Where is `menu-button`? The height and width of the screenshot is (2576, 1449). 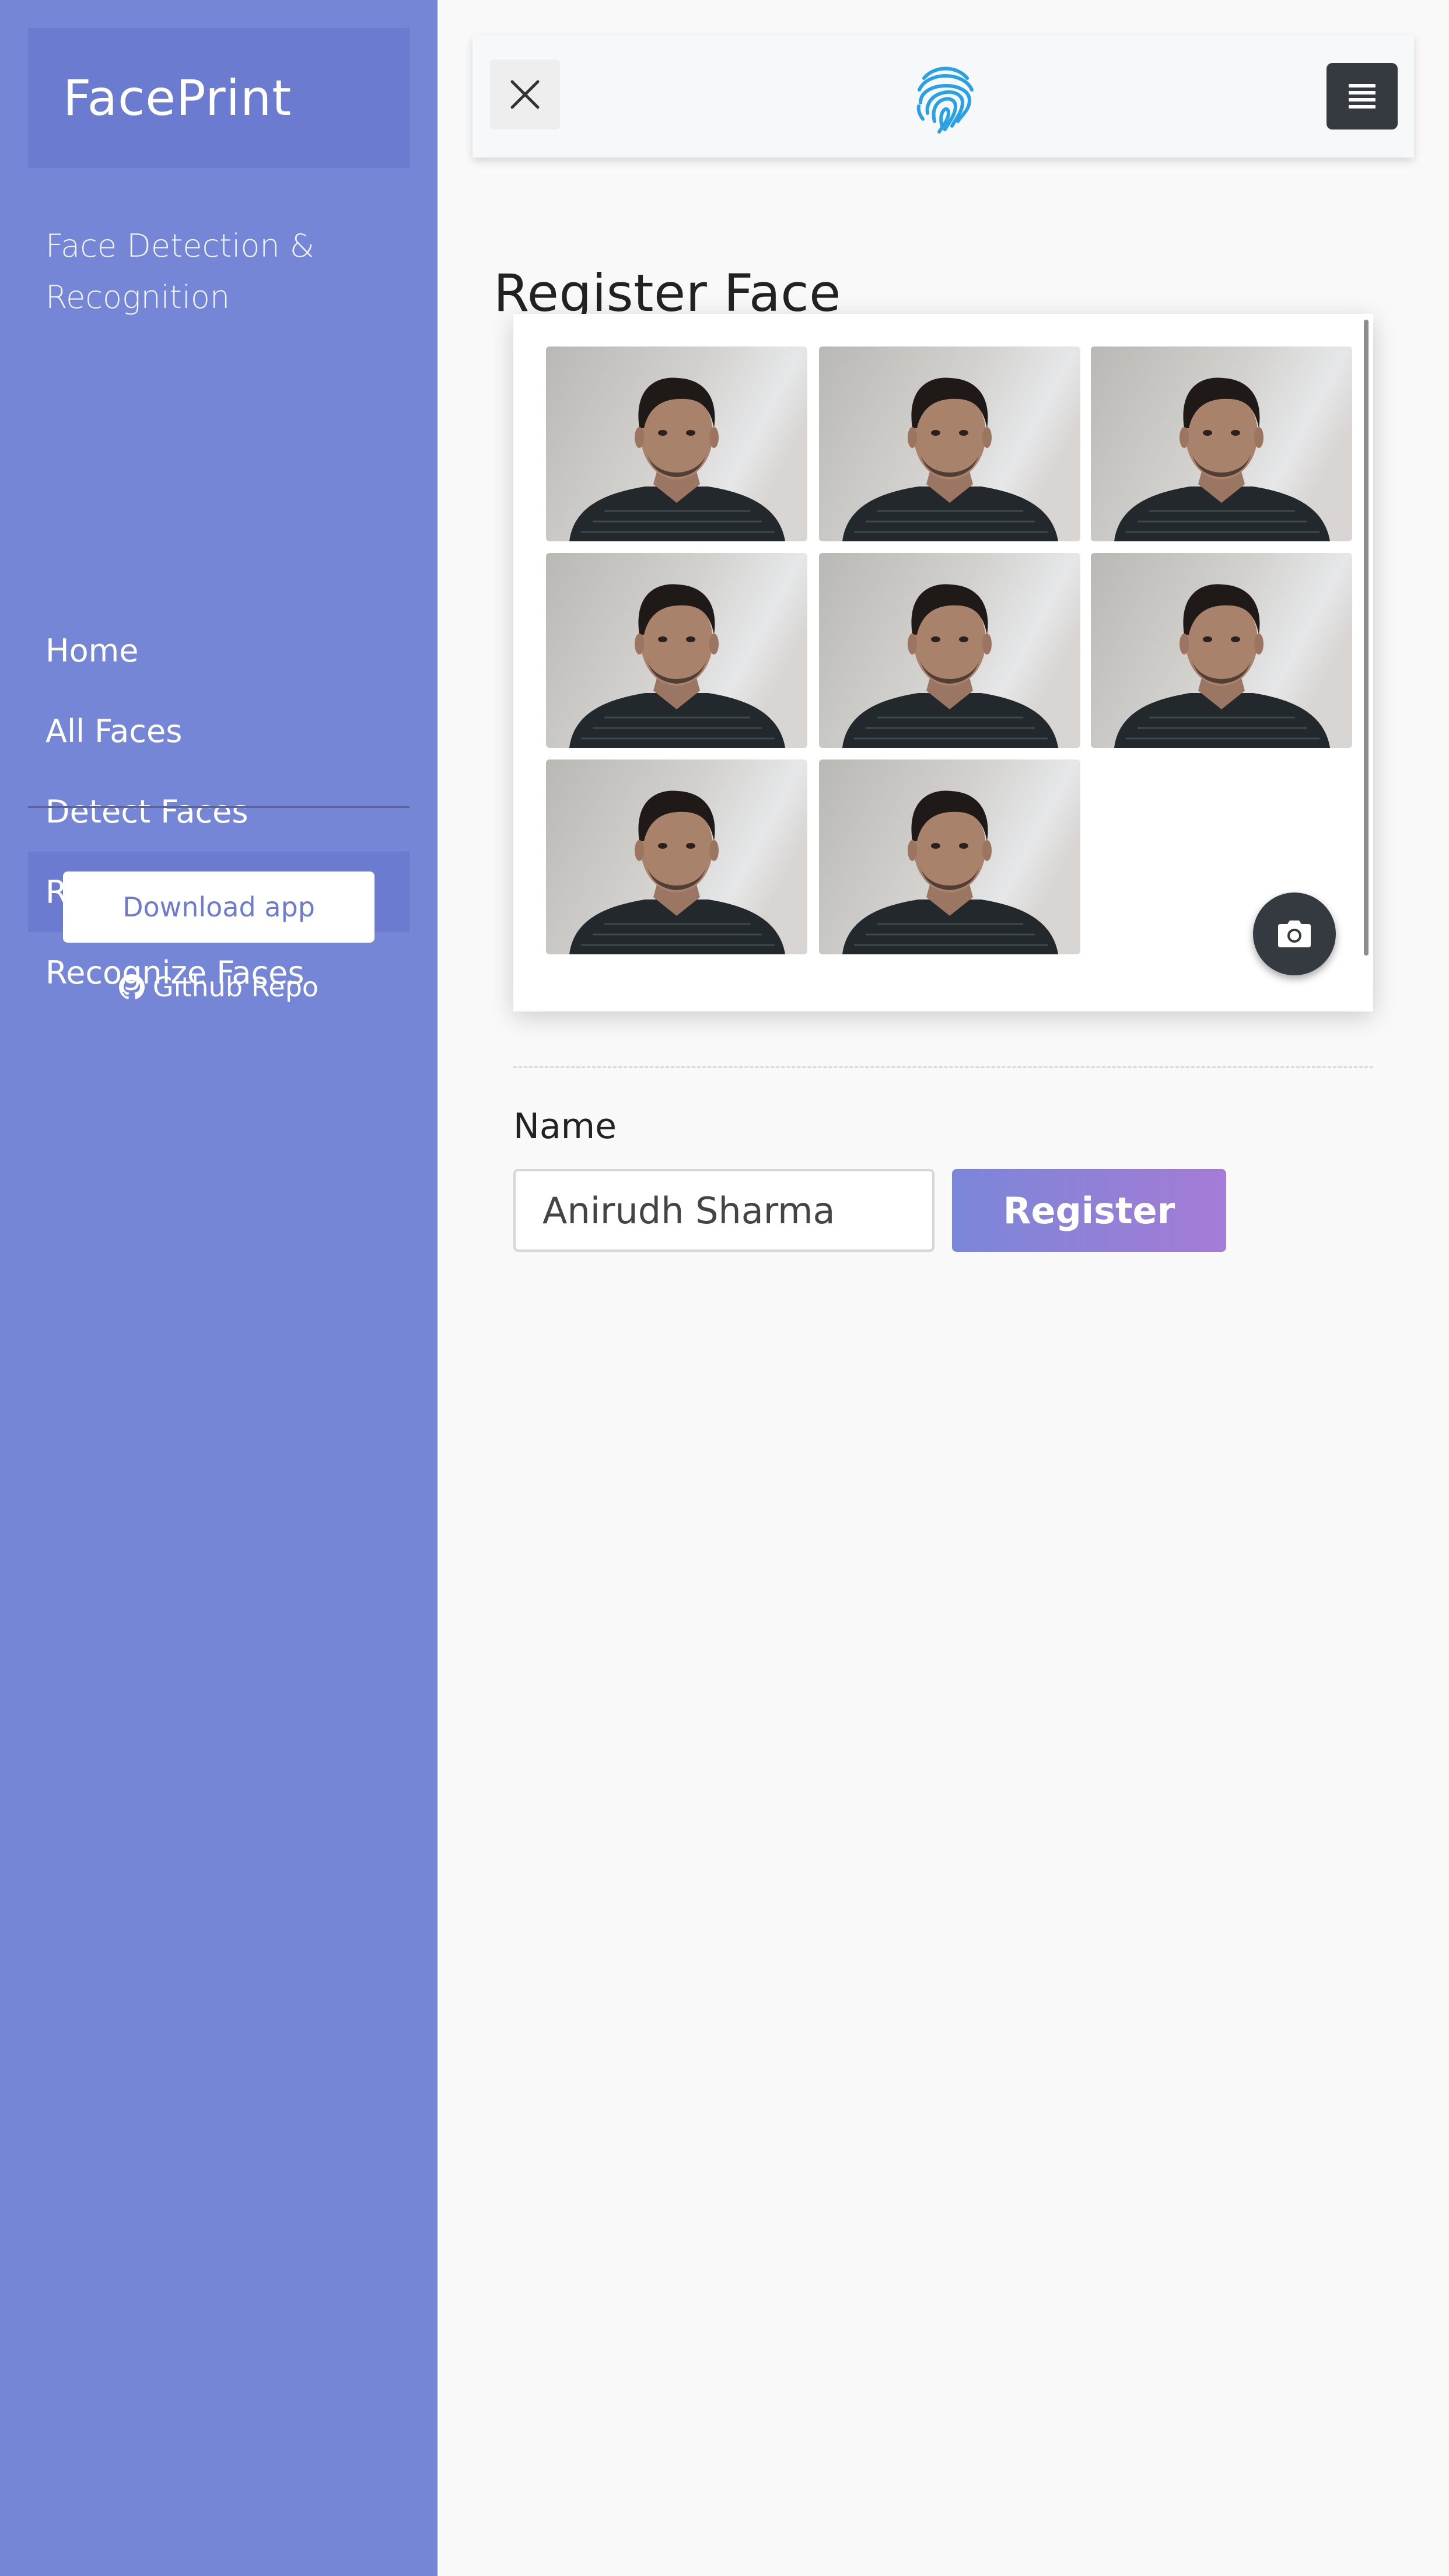
menu-button is located at coordinates (1362, 96).